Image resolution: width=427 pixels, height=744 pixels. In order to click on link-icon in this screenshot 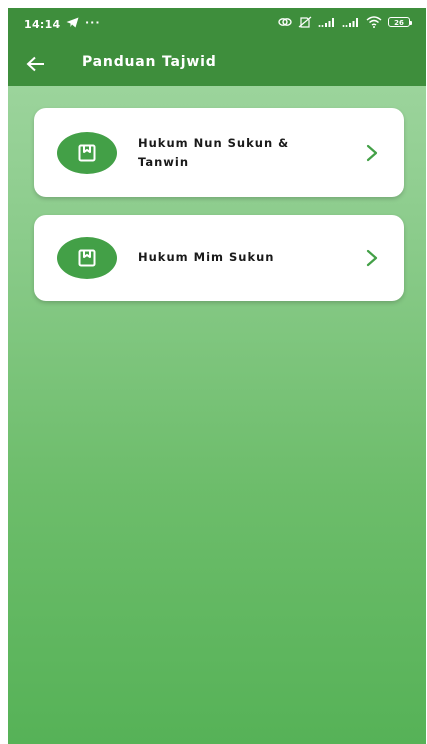, I will do `click(285, 22)`.